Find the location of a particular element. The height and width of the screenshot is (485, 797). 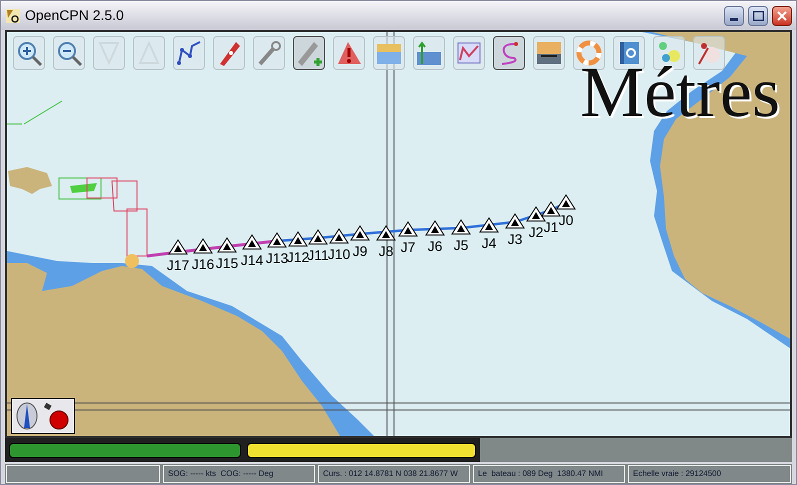

waypoint-label: J15 is located at coordinates (227, 263).